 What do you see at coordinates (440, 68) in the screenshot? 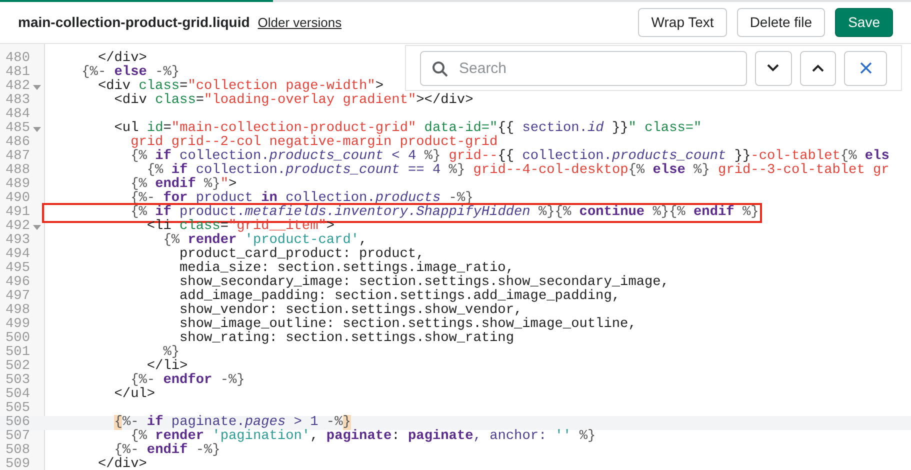
I see `search-icon` at bounding box center [440, 68].